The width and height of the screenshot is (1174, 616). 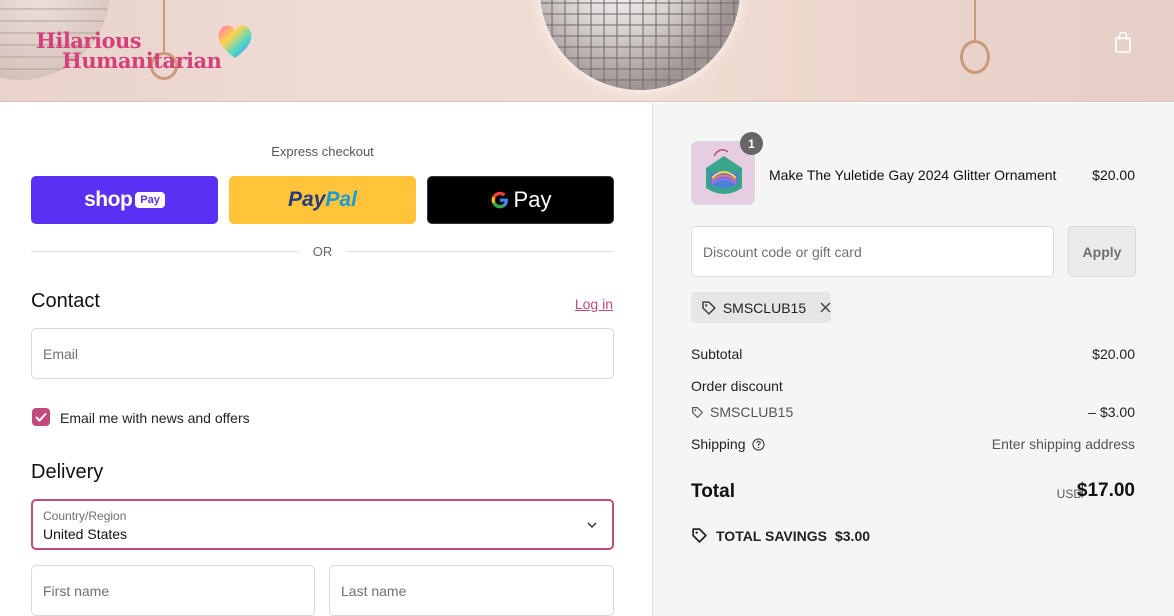 I want to click on total-amount: $17.00, so click(x=1105, y=490).